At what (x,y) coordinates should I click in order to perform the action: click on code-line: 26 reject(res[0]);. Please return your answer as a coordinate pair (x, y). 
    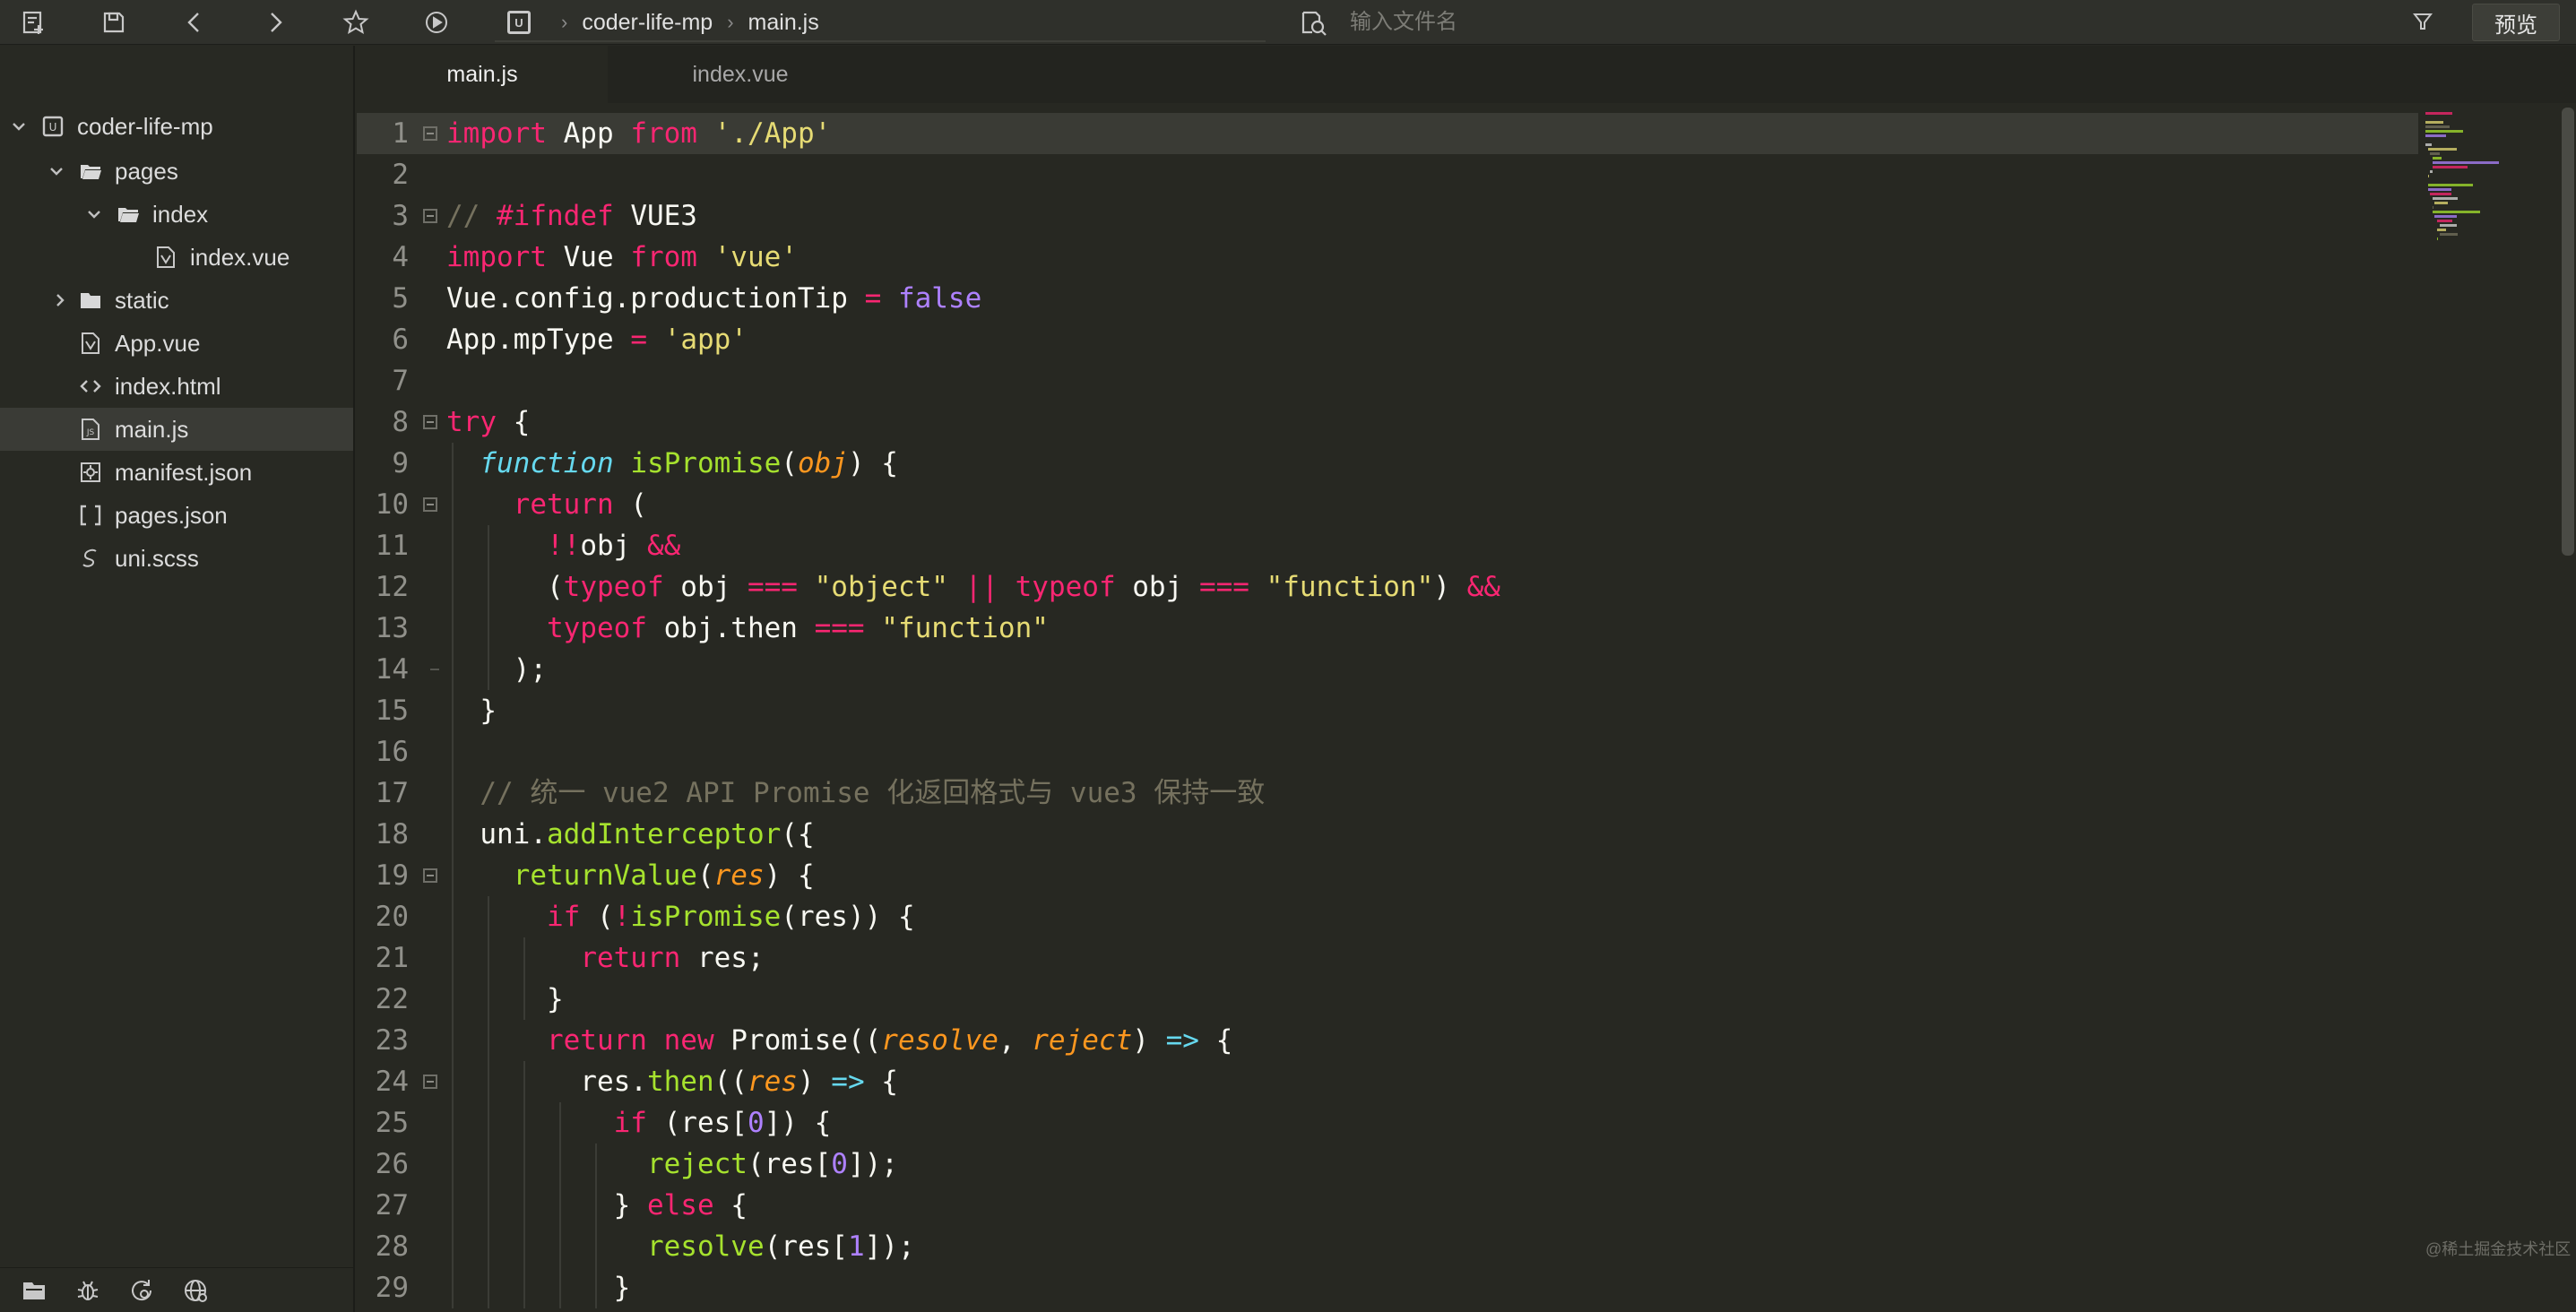
    Looking at the image, I should click on (1387, 1165).